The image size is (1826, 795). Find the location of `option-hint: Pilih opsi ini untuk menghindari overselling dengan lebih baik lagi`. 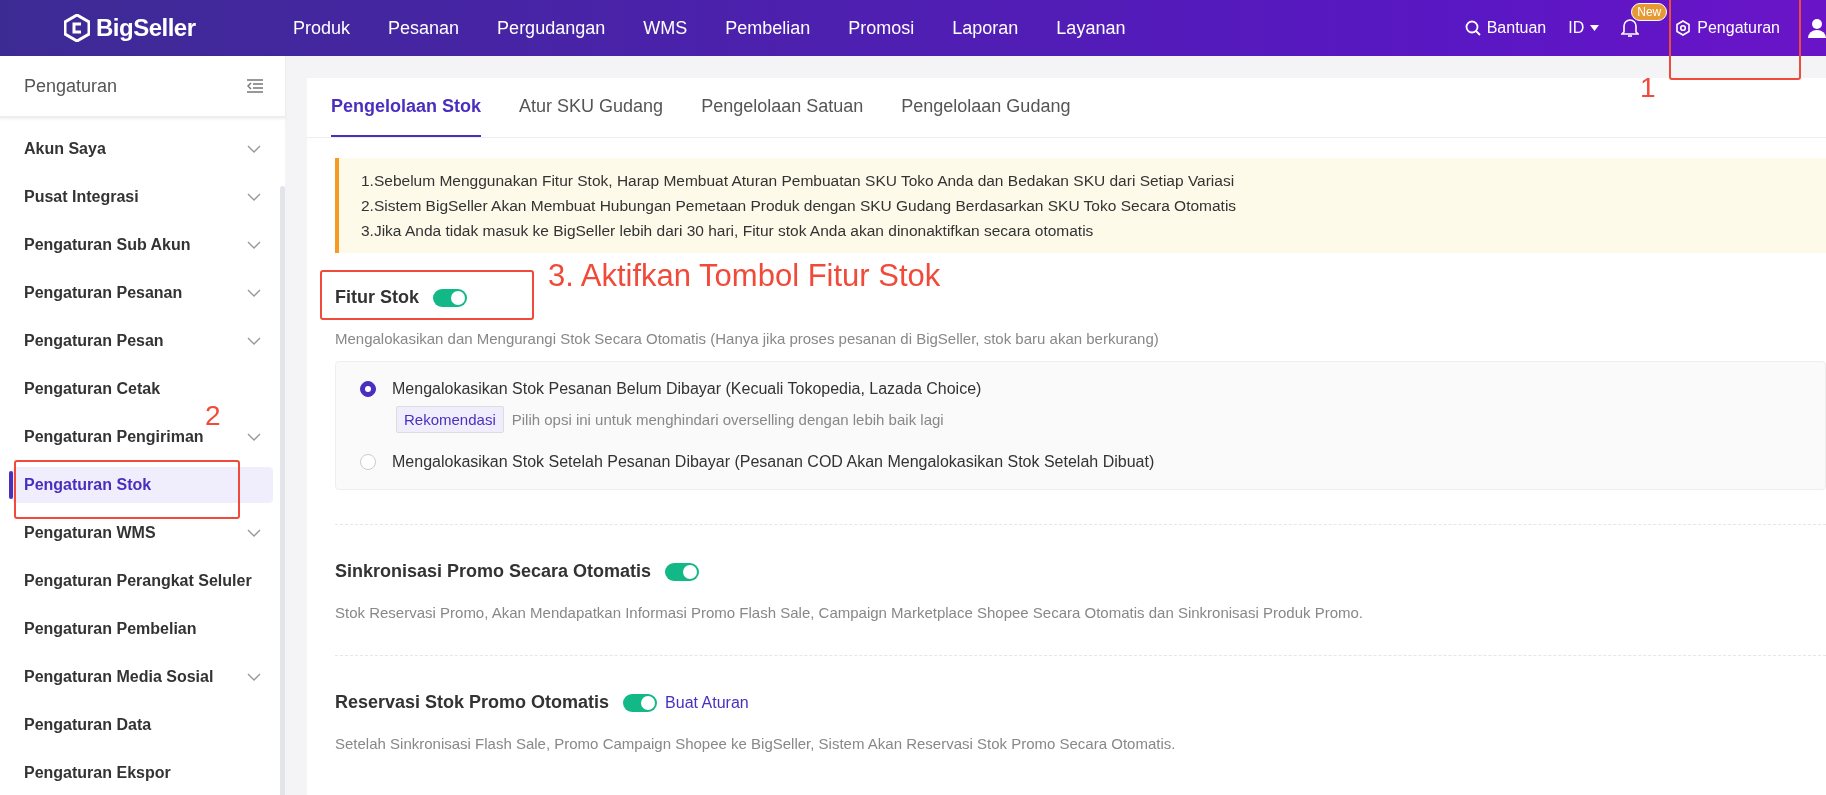

option-hint: Pilih opsi ini untuk menghindari overselling dengan lebih baik lagi is located at coordinates (727, 419).